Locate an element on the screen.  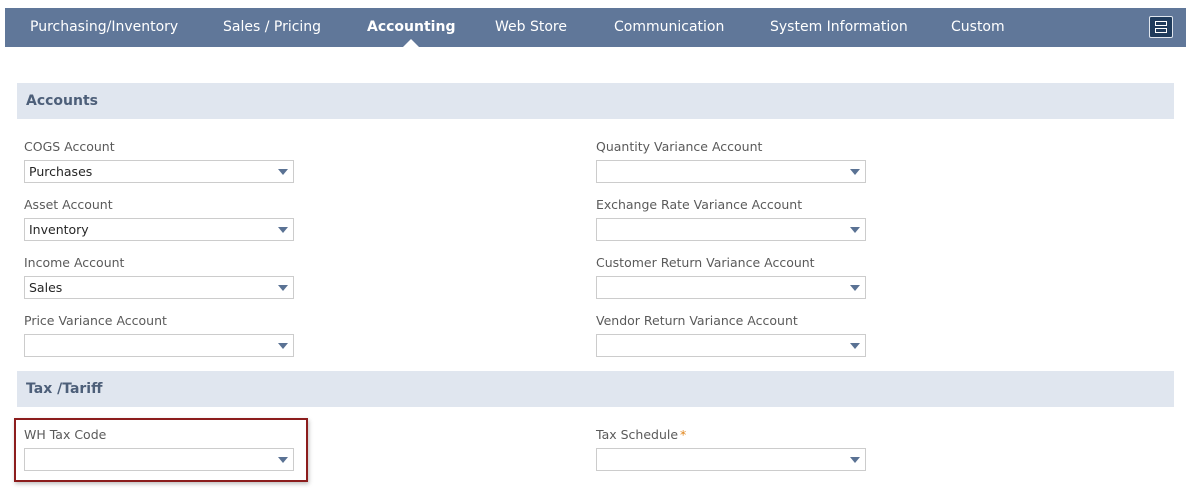
tax-schedule-label: Tax Schedule * is located at coordinates (641, 434).